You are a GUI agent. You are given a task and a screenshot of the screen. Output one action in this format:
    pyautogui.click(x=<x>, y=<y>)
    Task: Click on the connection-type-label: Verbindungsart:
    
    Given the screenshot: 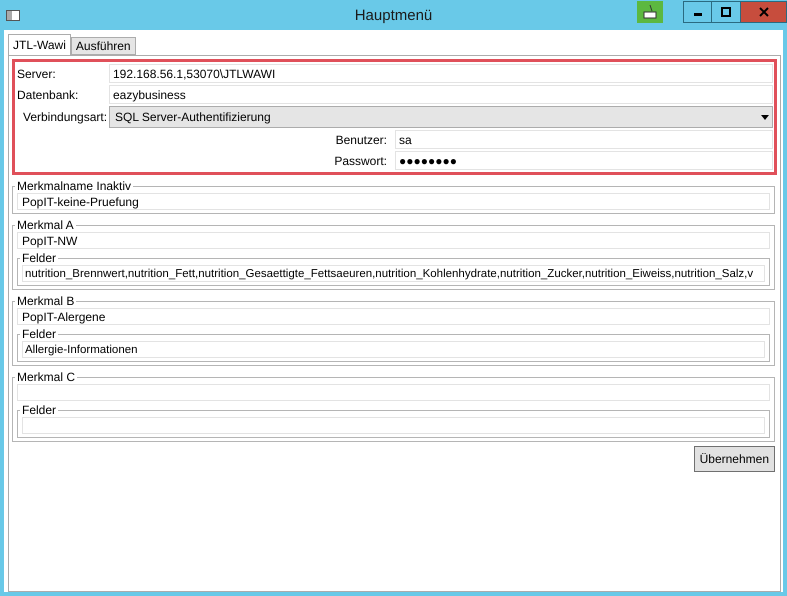 What is the action you would take?
    pyautogui.click(x=65, y=117)
    